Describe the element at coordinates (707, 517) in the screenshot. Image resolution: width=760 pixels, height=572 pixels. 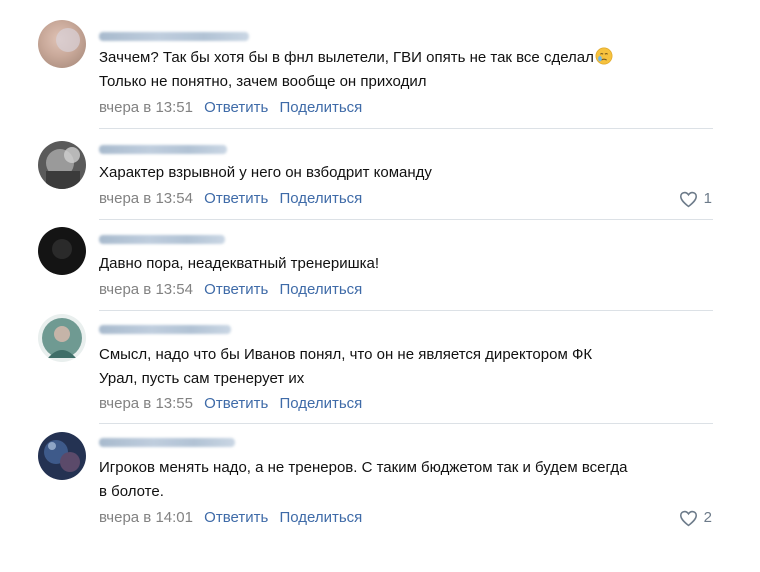
I see `like-count: 2` at that location.